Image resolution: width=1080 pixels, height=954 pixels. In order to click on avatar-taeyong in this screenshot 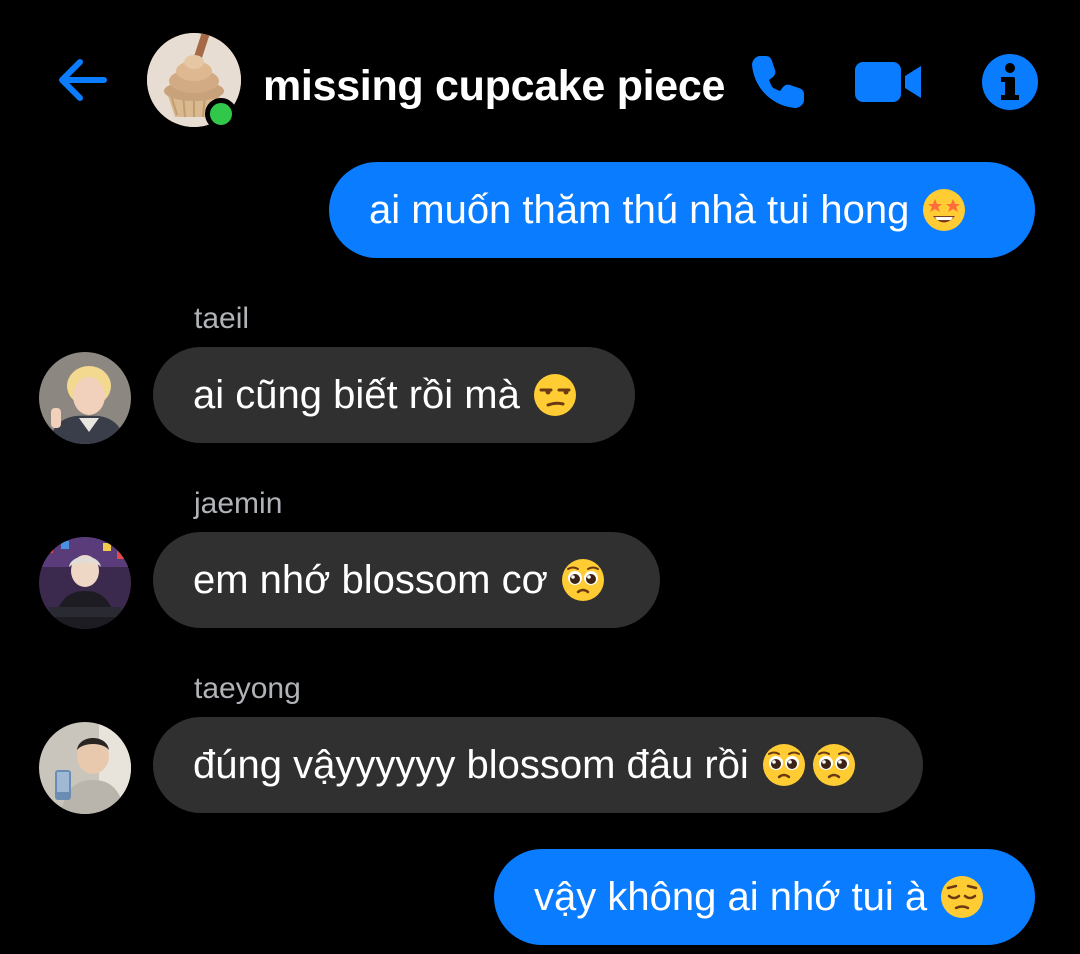, I will do `click(85, 768)`.